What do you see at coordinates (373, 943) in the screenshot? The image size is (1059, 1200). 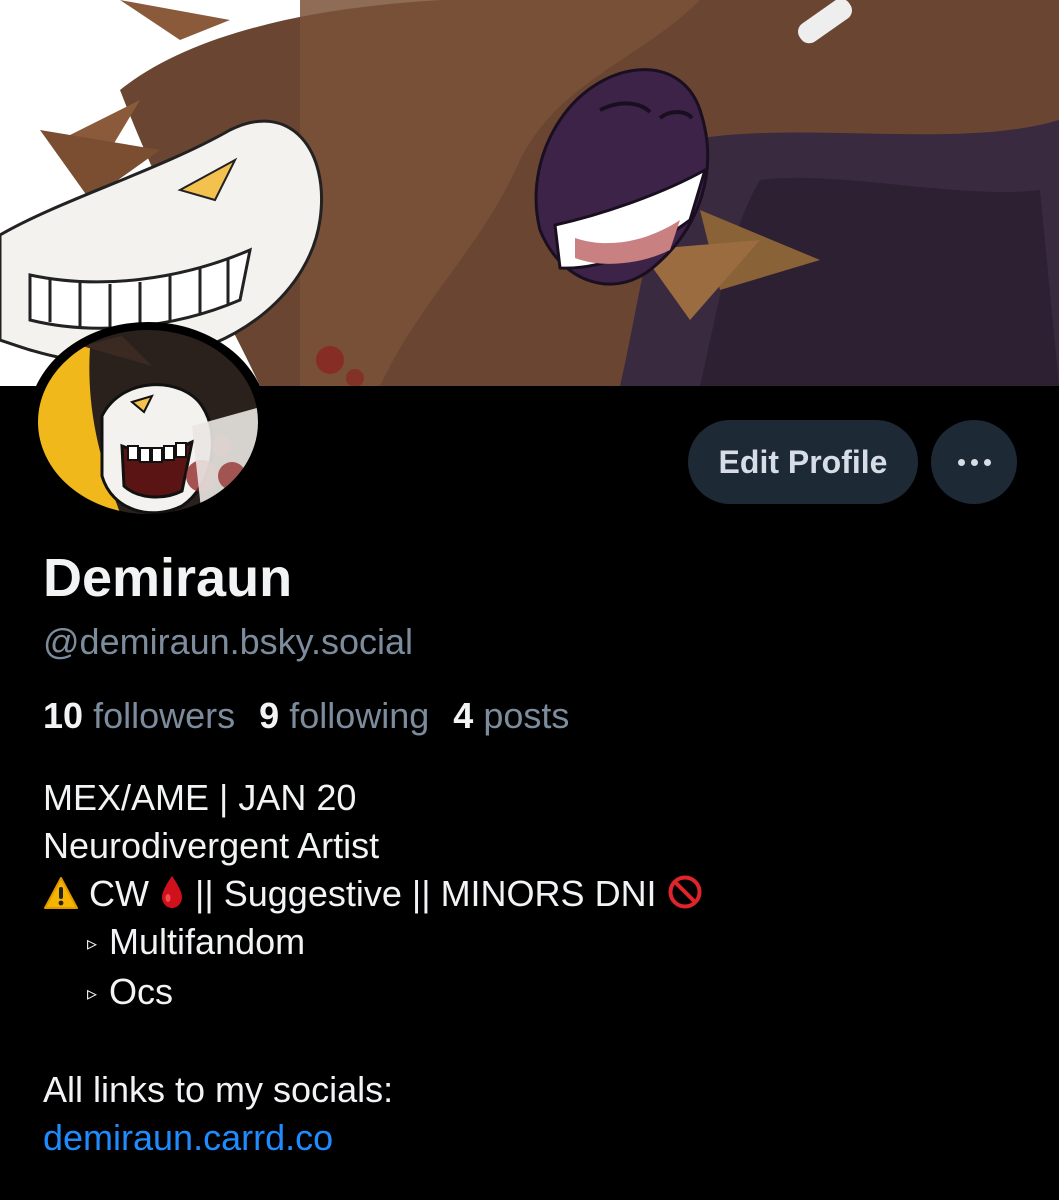 I see `bio-list-item: ▹ Multifandom` at bounding box center [373, 943].